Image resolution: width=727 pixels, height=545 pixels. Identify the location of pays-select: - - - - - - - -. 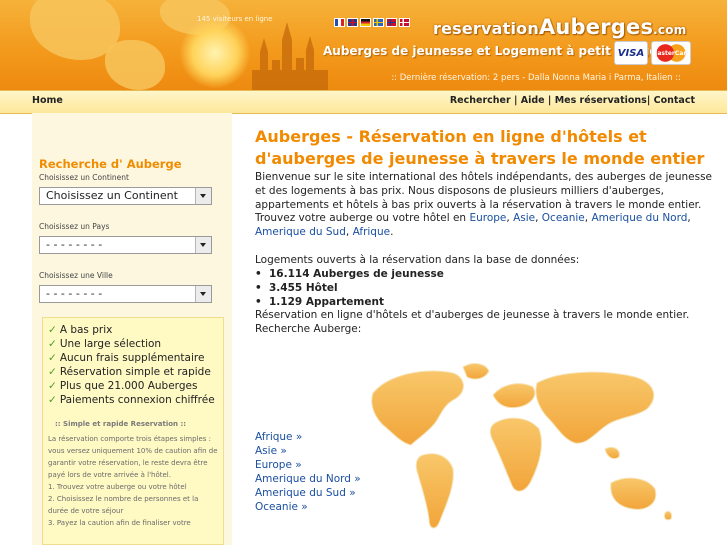
(125, 245).